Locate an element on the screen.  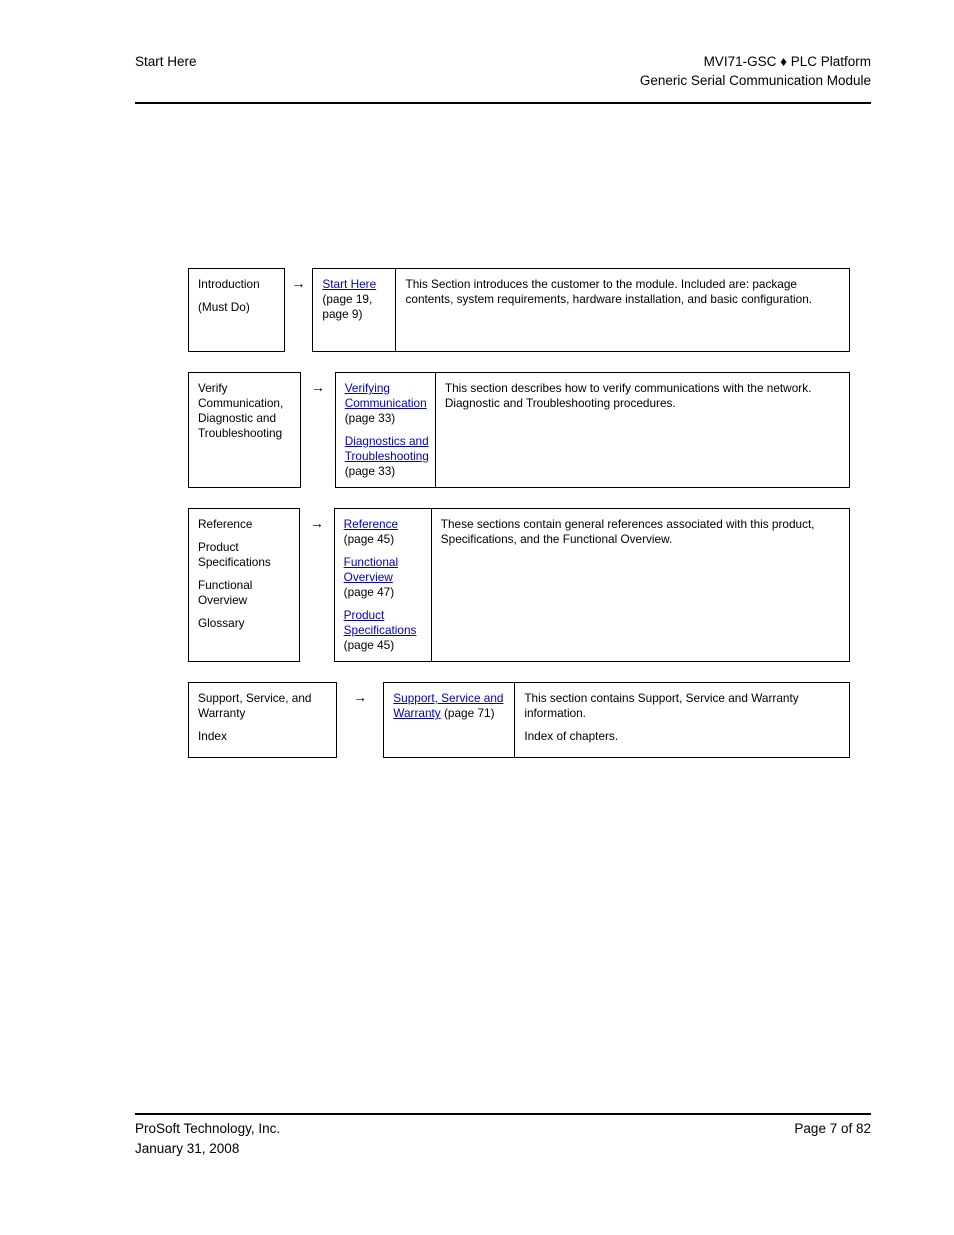
flow-topic-label: Support, Service, and Warranty is located at coordinates (255, 705).